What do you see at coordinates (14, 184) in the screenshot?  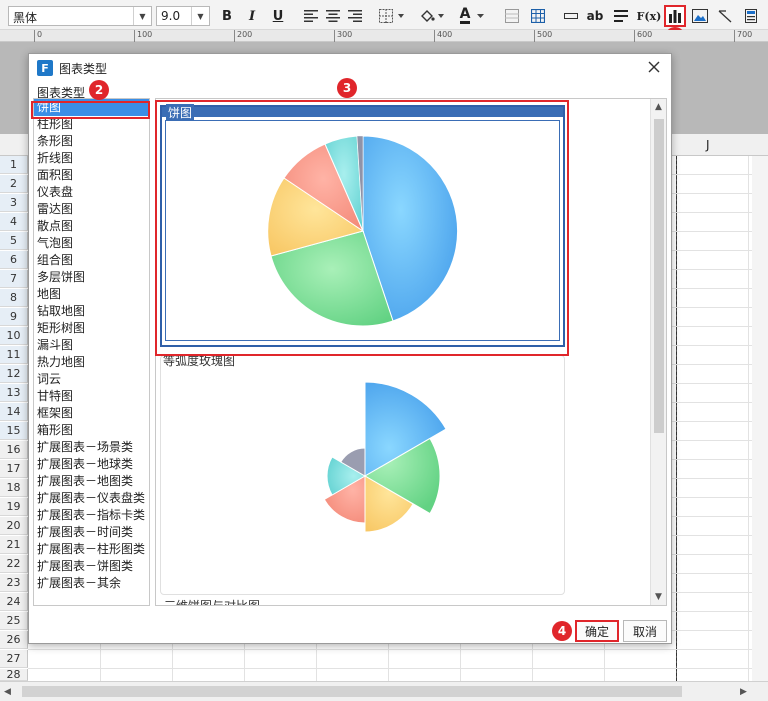 I see `row-header: 2` at bounding box center [14, 184].